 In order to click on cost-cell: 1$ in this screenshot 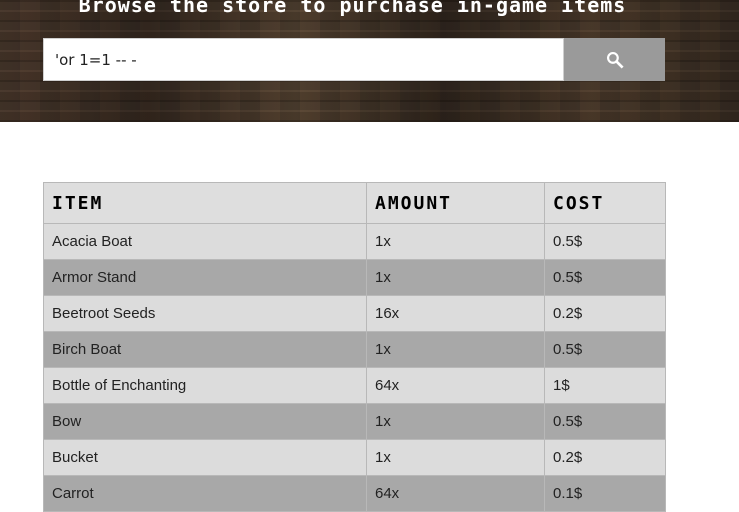, I will do `click(605, 385)`.